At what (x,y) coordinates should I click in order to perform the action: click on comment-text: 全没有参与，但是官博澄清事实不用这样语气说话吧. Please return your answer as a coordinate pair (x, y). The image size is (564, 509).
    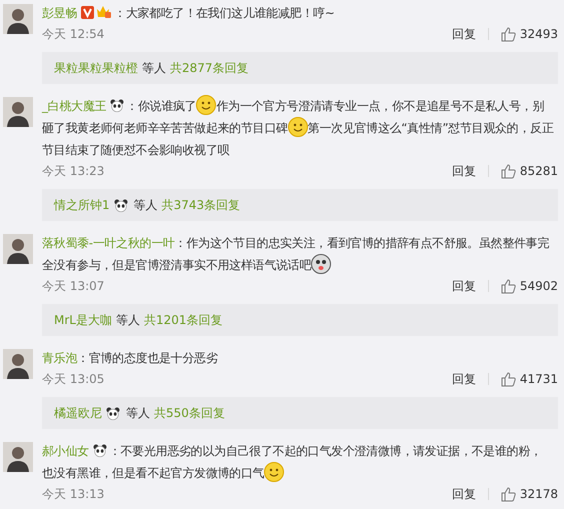
    Looking at the image, I should click on (177, 265).